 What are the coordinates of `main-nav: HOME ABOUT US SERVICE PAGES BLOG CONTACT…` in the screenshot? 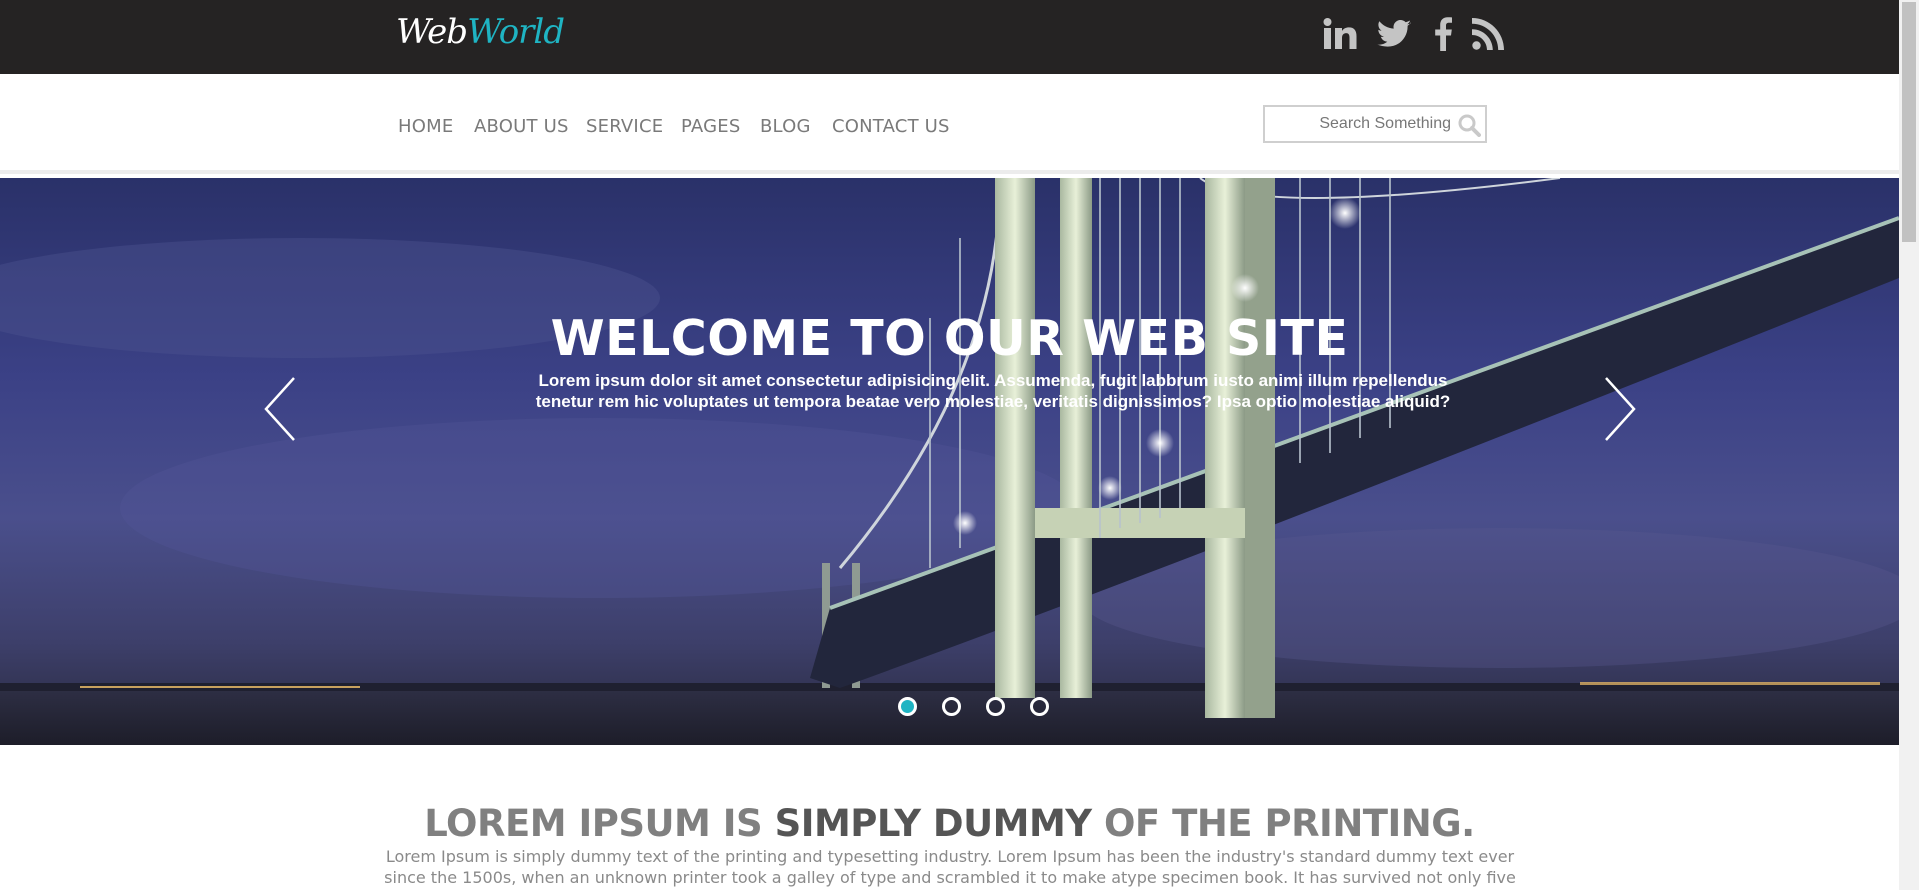 It's located at (949, 124).